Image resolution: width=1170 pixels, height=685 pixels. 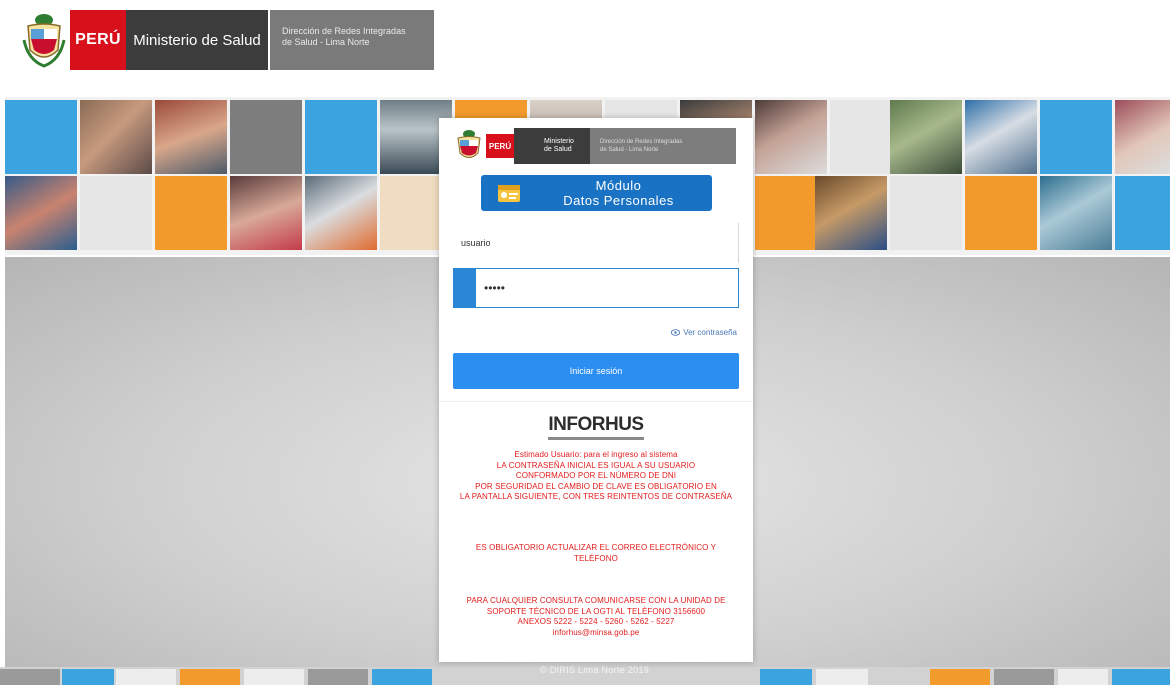 What do you see at coordinates (596, 633) in the screenshot?
I see `support-email-link: inforhus@minsa.gob.pe` at bounding box center [596, 633].